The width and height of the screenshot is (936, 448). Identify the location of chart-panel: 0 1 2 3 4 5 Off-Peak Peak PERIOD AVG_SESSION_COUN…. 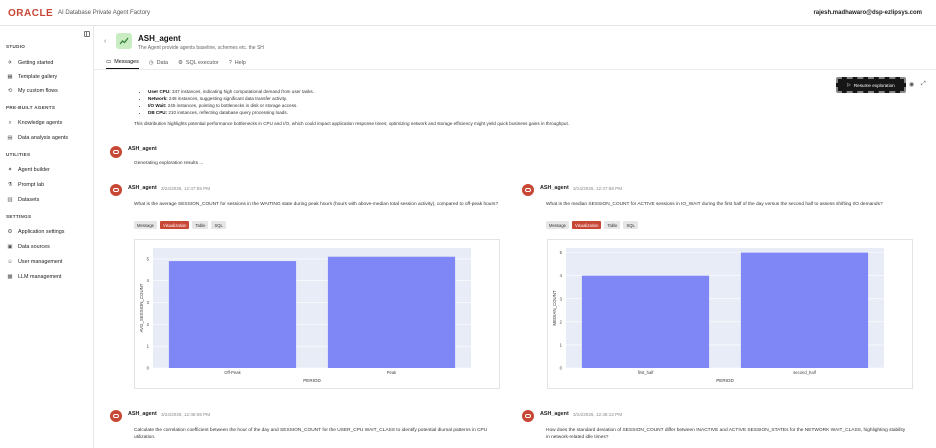
(317, 314).